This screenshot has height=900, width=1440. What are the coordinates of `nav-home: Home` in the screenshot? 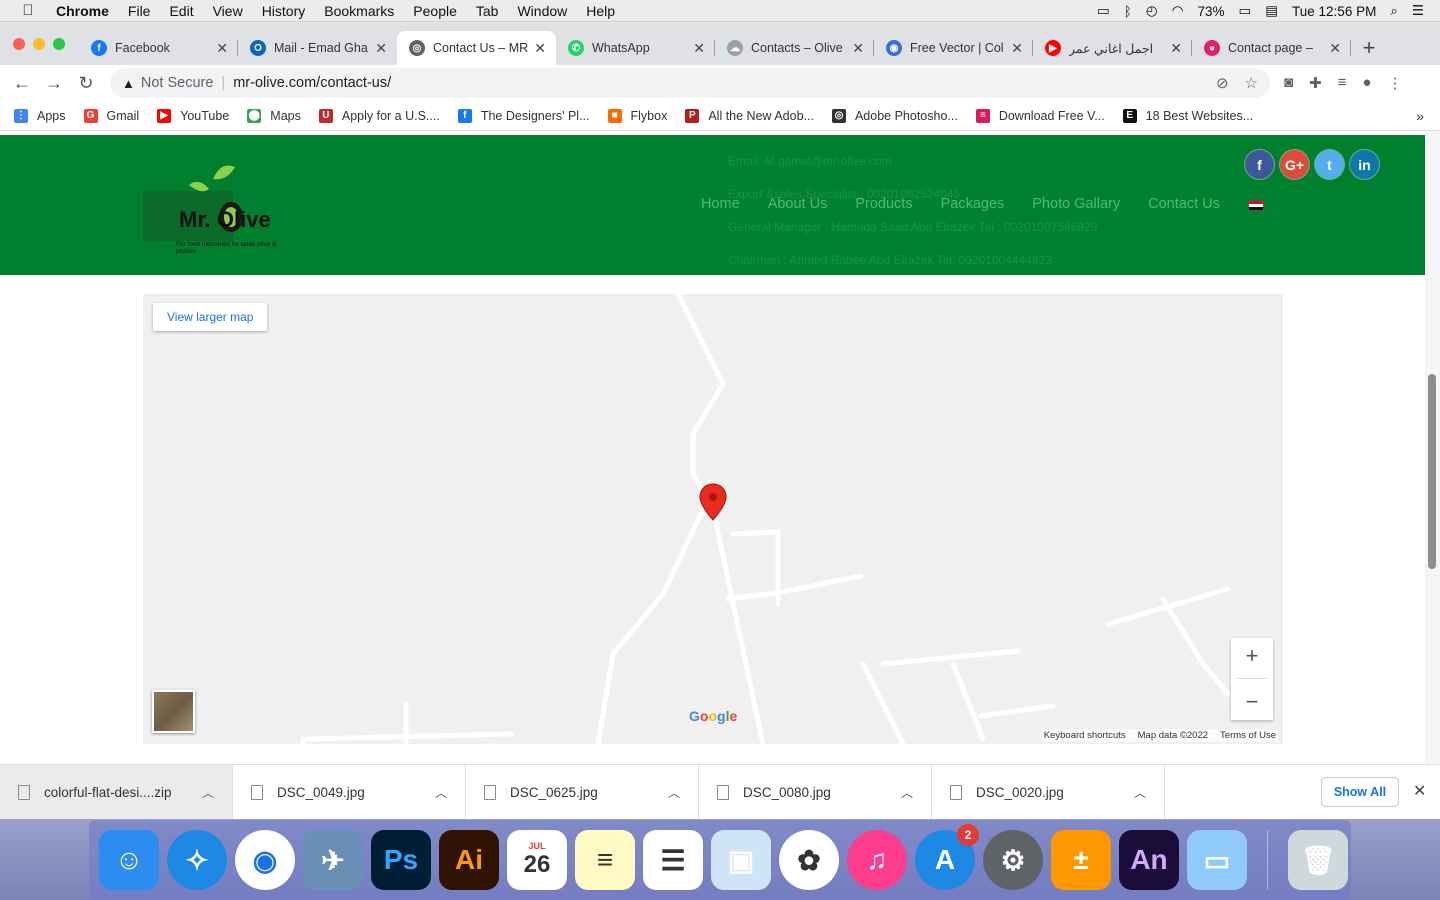 It's located at (720, 204).